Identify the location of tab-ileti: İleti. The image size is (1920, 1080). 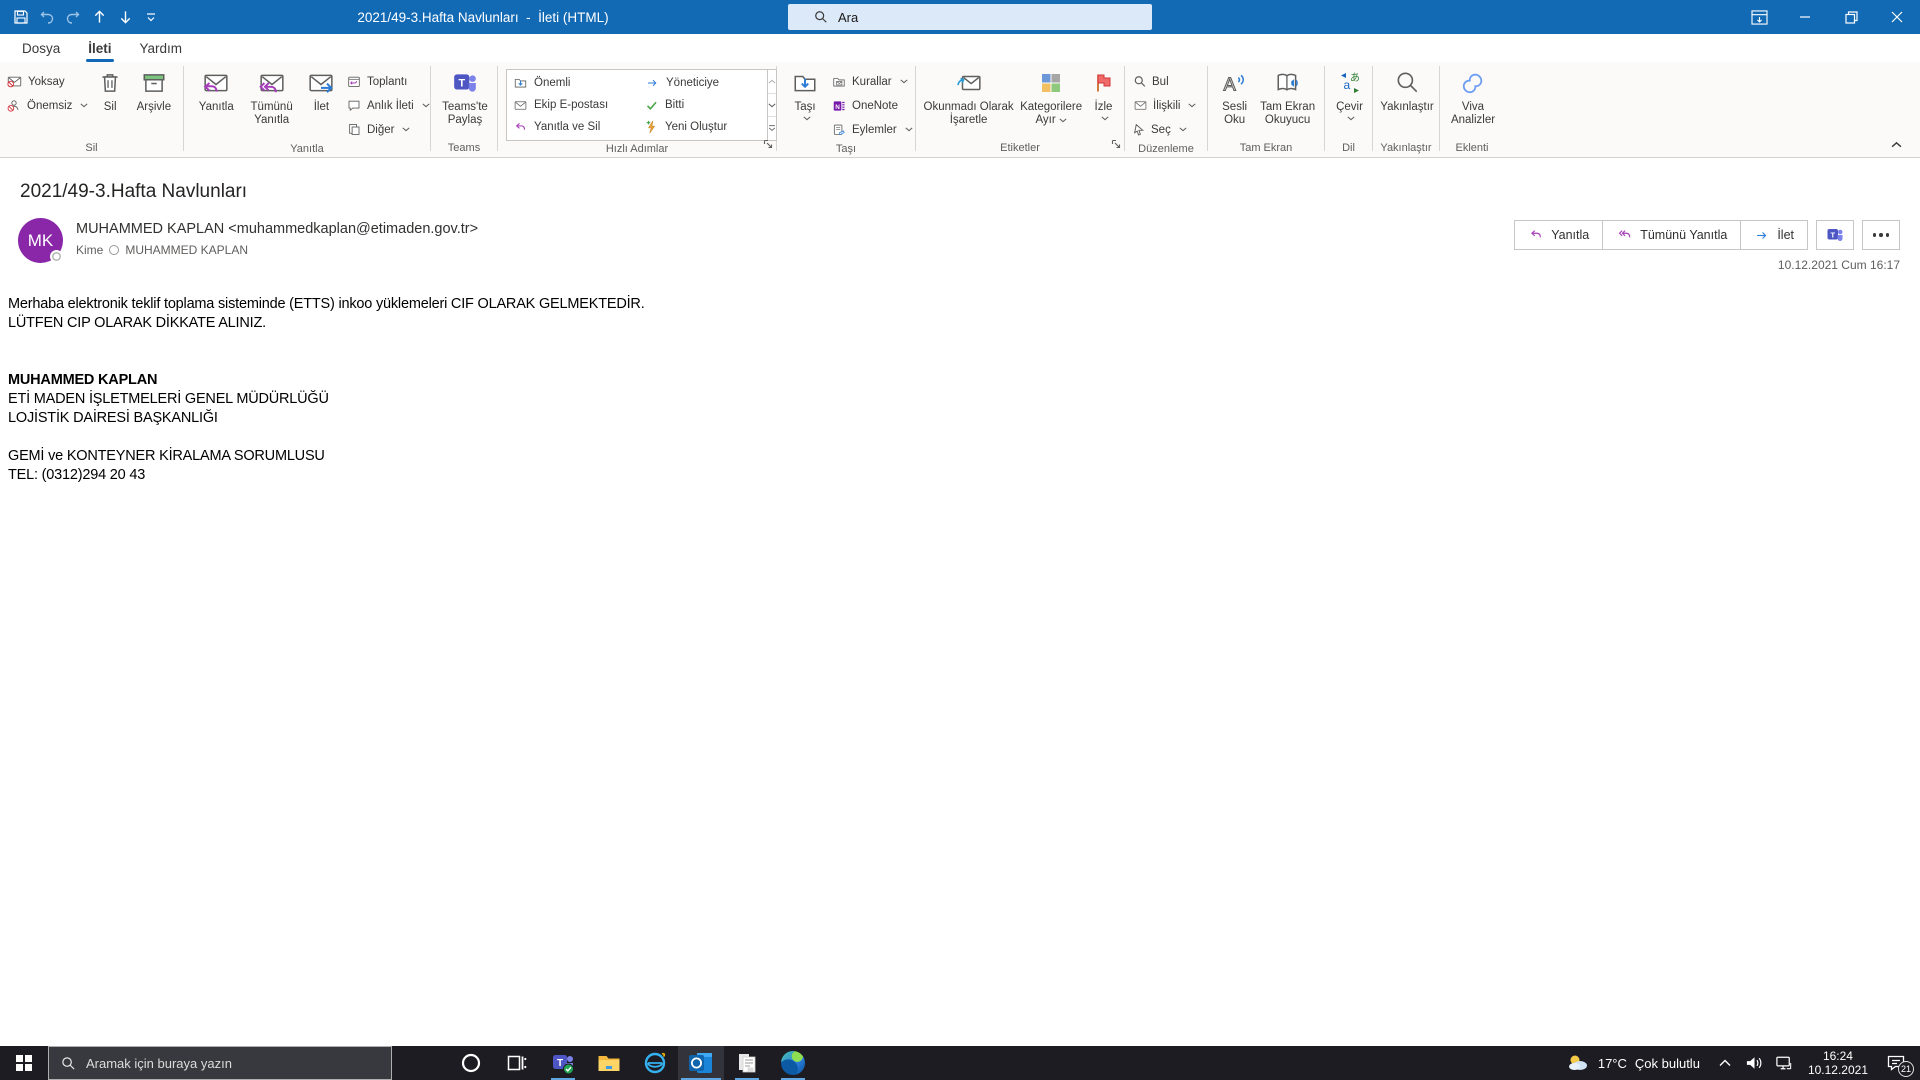
(99, 48).